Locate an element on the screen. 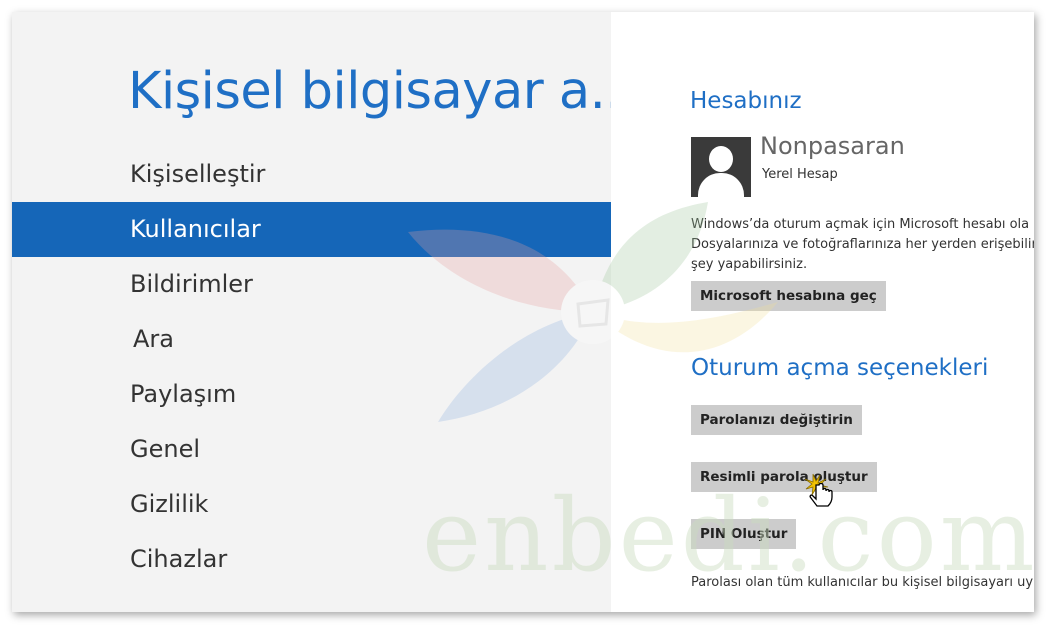  user-name: Nonpasaran is located at coordinates (832, 146).